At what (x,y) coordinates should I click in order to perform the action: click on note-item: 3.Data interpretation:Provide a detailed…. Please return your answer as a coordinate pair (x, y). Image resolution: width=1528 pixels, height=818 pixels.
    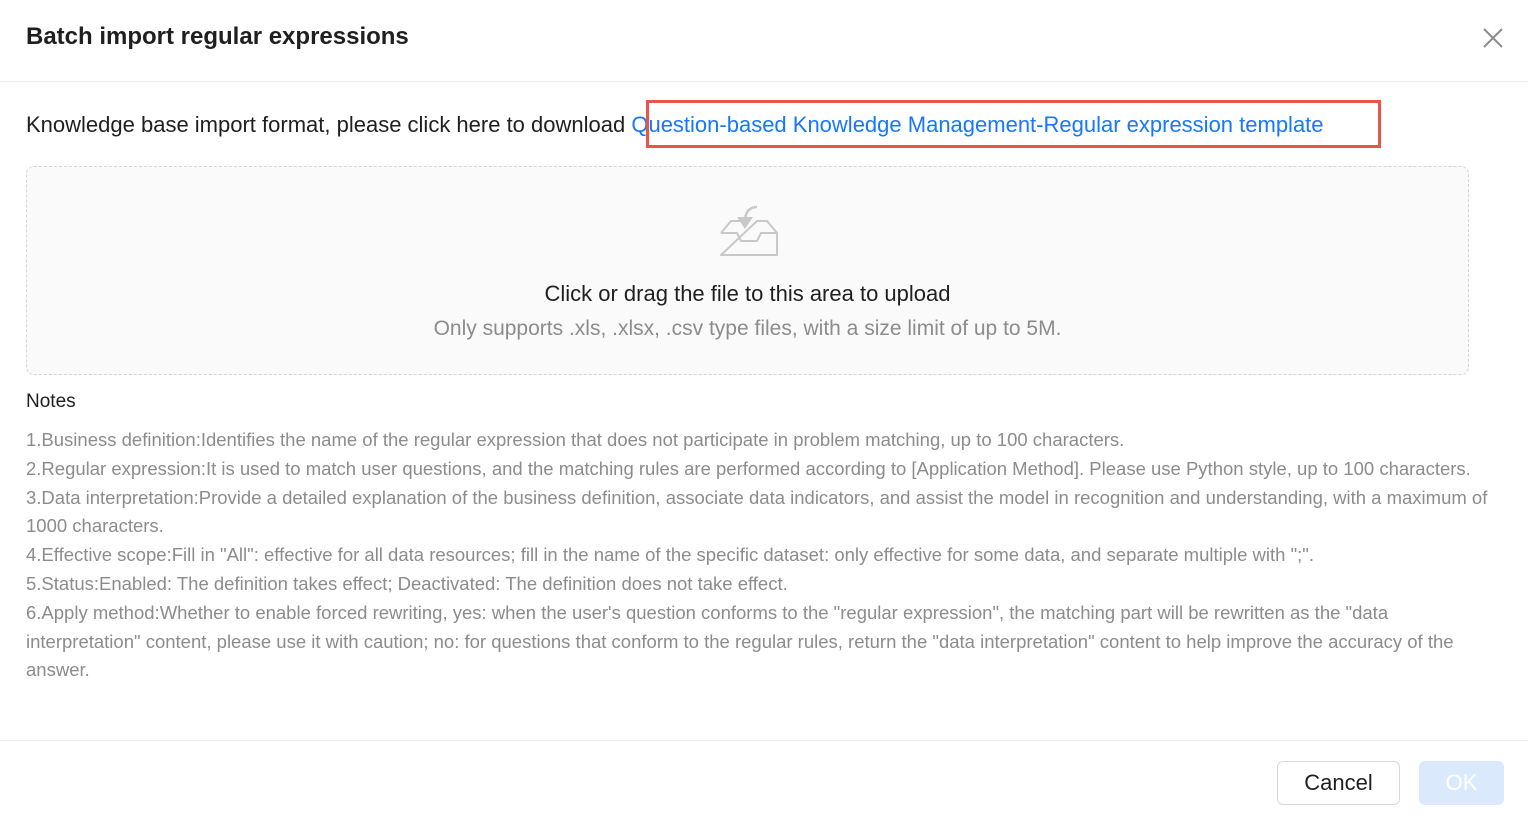
    Looking at the image, I should click on (757, 511).